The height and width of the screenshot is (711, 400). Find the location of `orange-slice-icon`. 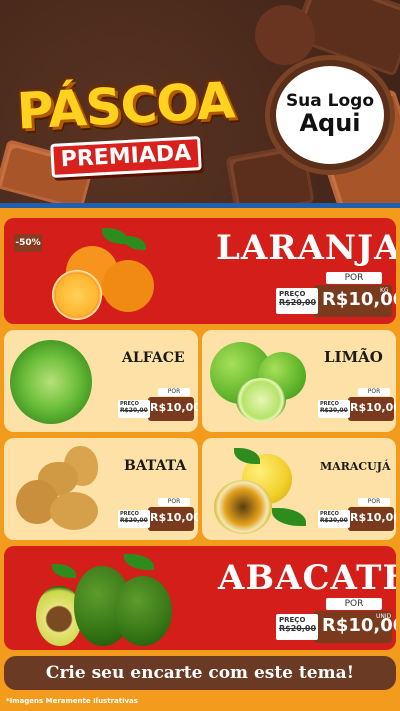

orange-slice-icon is located at coordinates (77, 295).